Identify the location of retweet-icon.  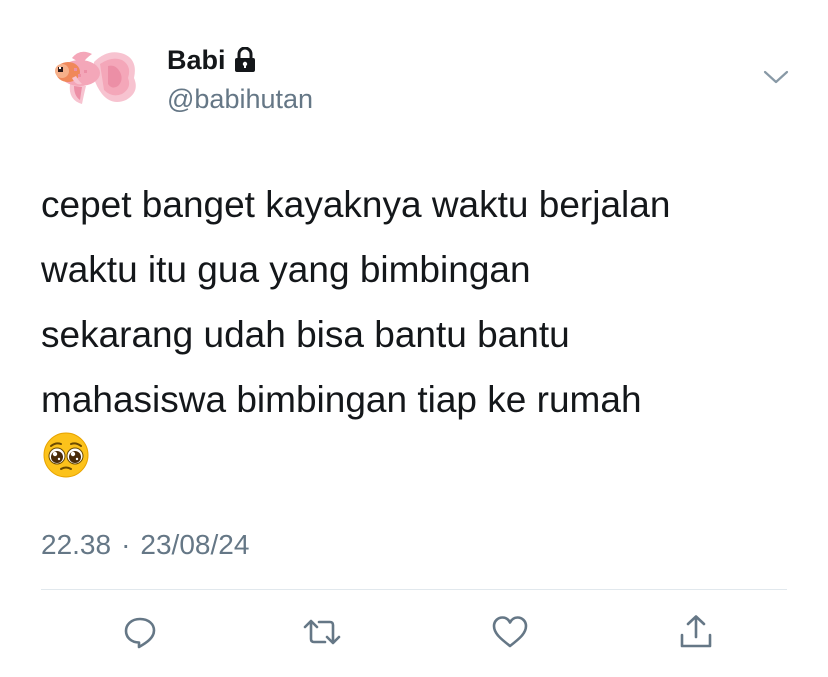
(322, 632).